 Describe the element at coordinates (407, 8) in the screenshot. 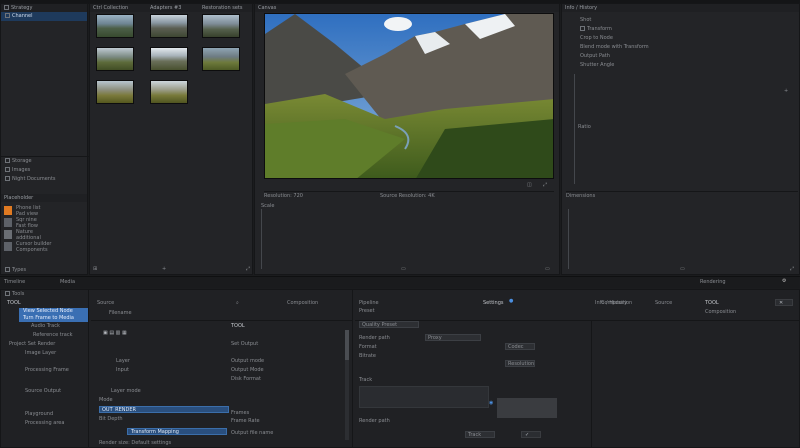

I see `viewer-title: Canvas` at that location.